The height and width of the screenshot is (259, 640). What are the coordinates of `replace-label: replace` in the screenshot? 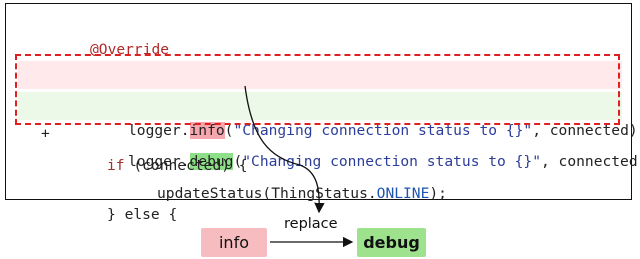 It's located at (311, 224).